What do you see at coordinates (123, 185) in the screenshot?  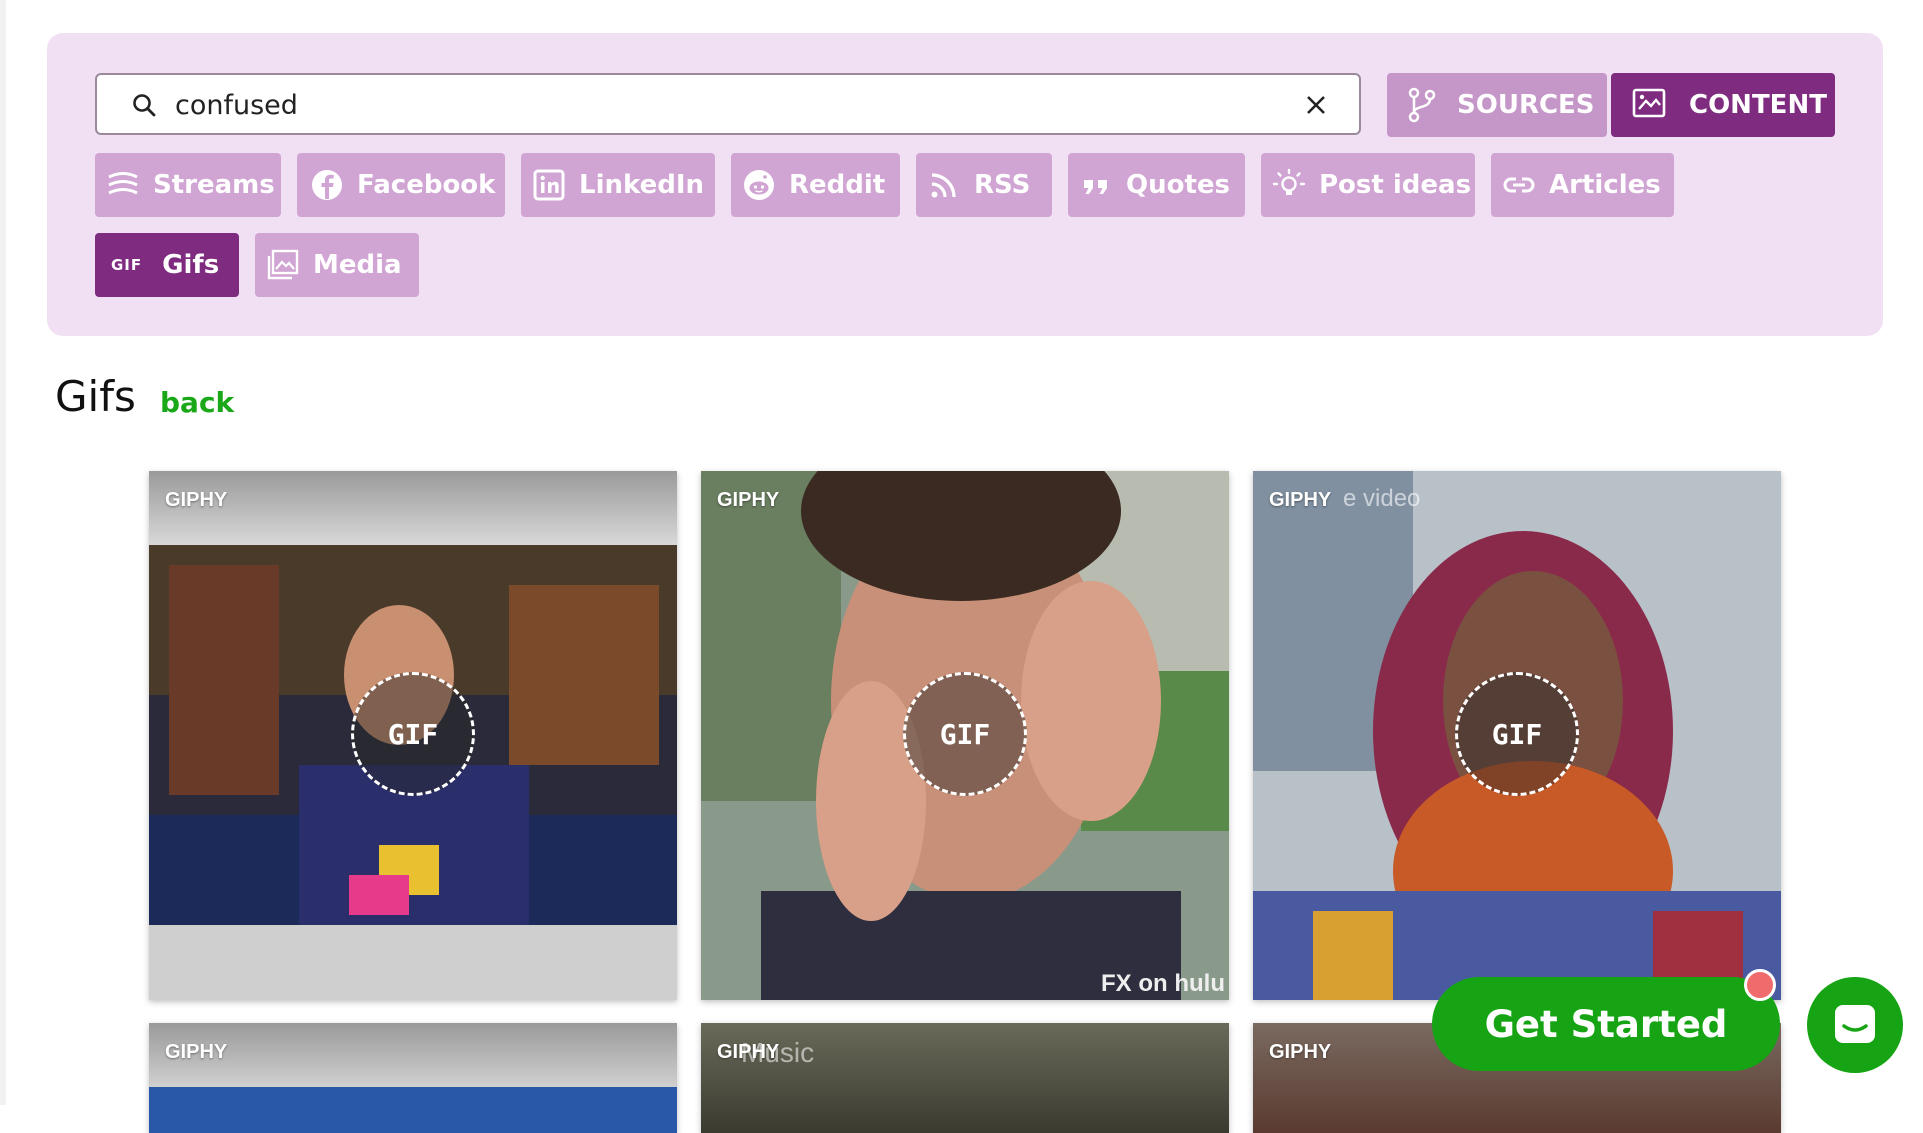 I see `streams-icon` at bounding box center [123, 185].